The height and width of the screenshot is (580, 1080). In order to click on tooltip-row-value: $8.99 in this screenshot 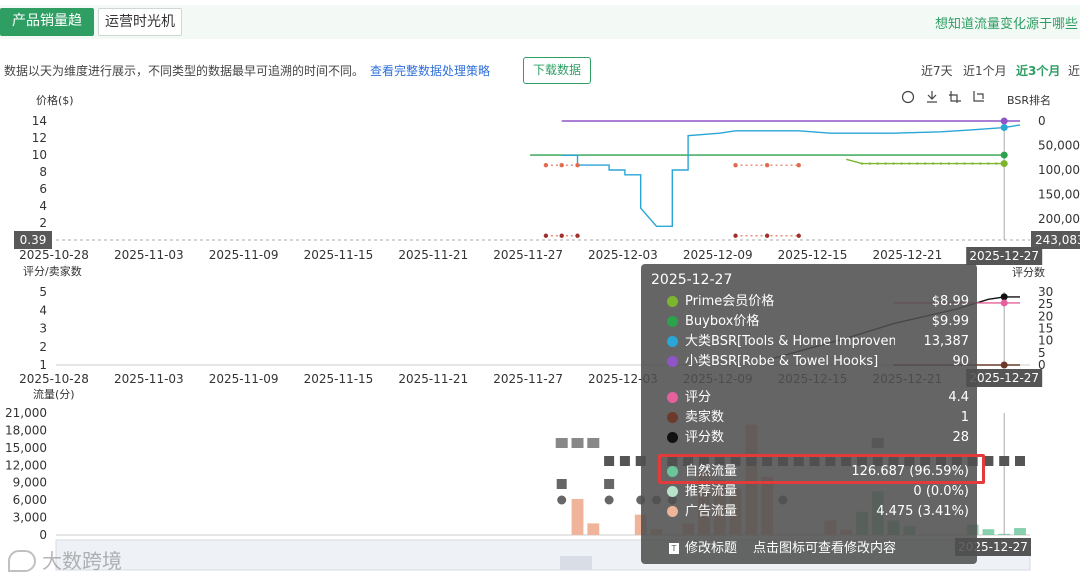, I will do `click(950, 301)`.